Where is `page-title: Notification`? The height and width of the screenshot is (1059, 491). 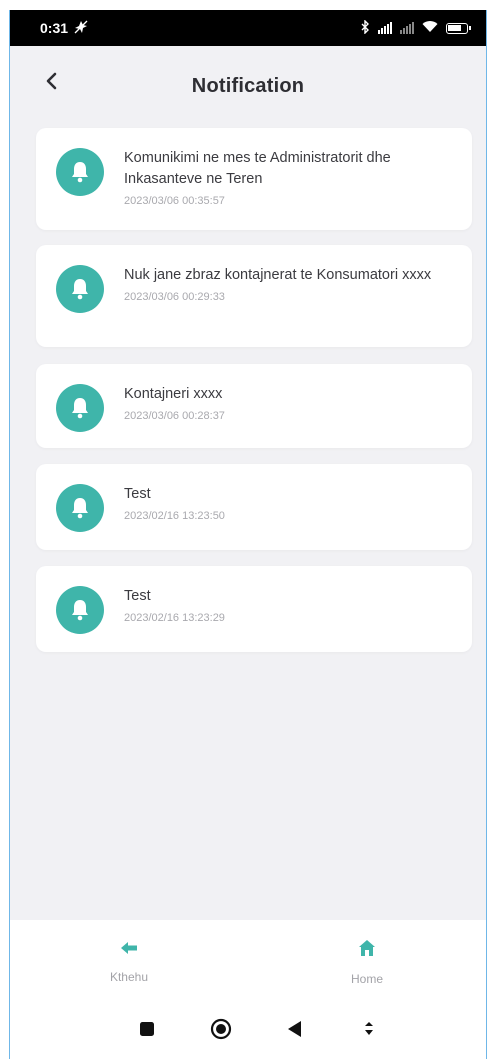
page-title: Notification is located at coordinates (248, 85).